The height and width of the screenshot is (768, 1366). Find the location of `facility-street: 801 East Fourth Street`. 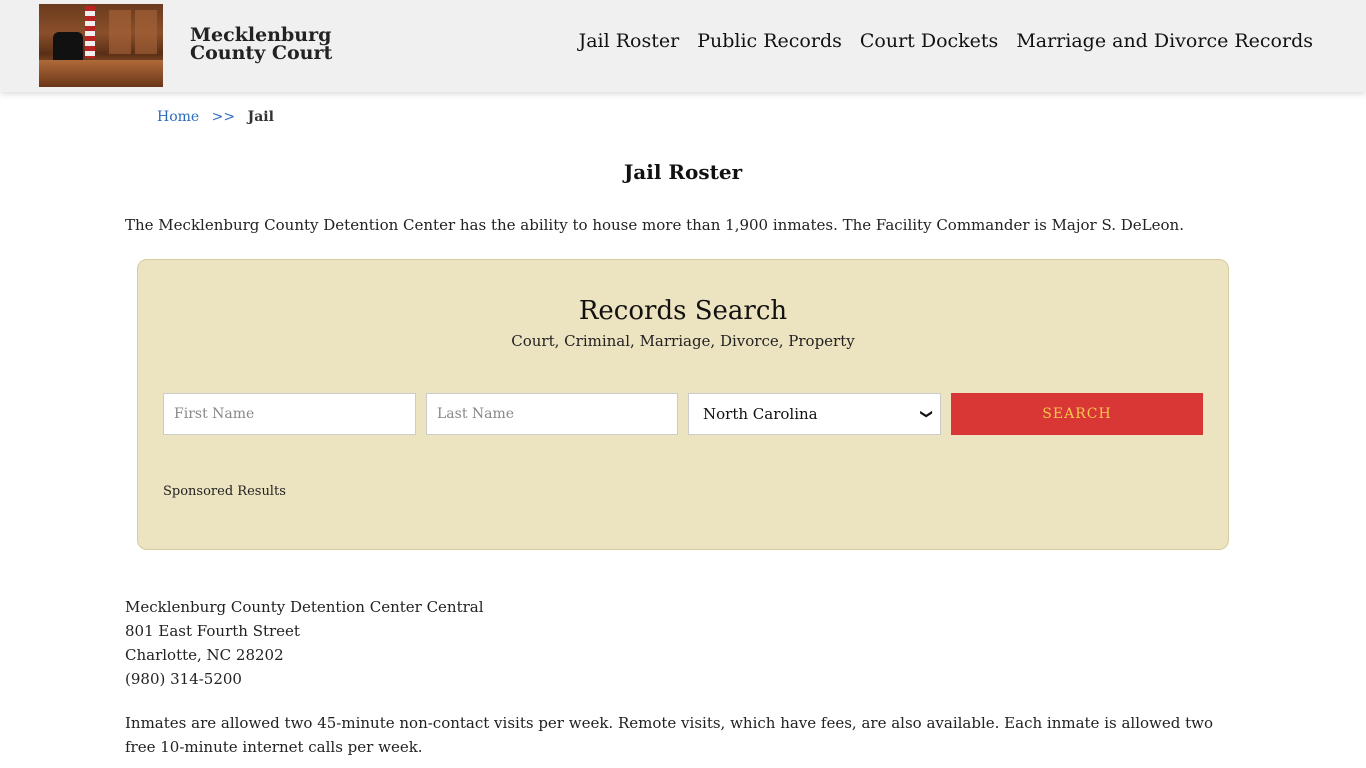

facility-street: 801 East Fourth Street is located at coordinates (212, 631).